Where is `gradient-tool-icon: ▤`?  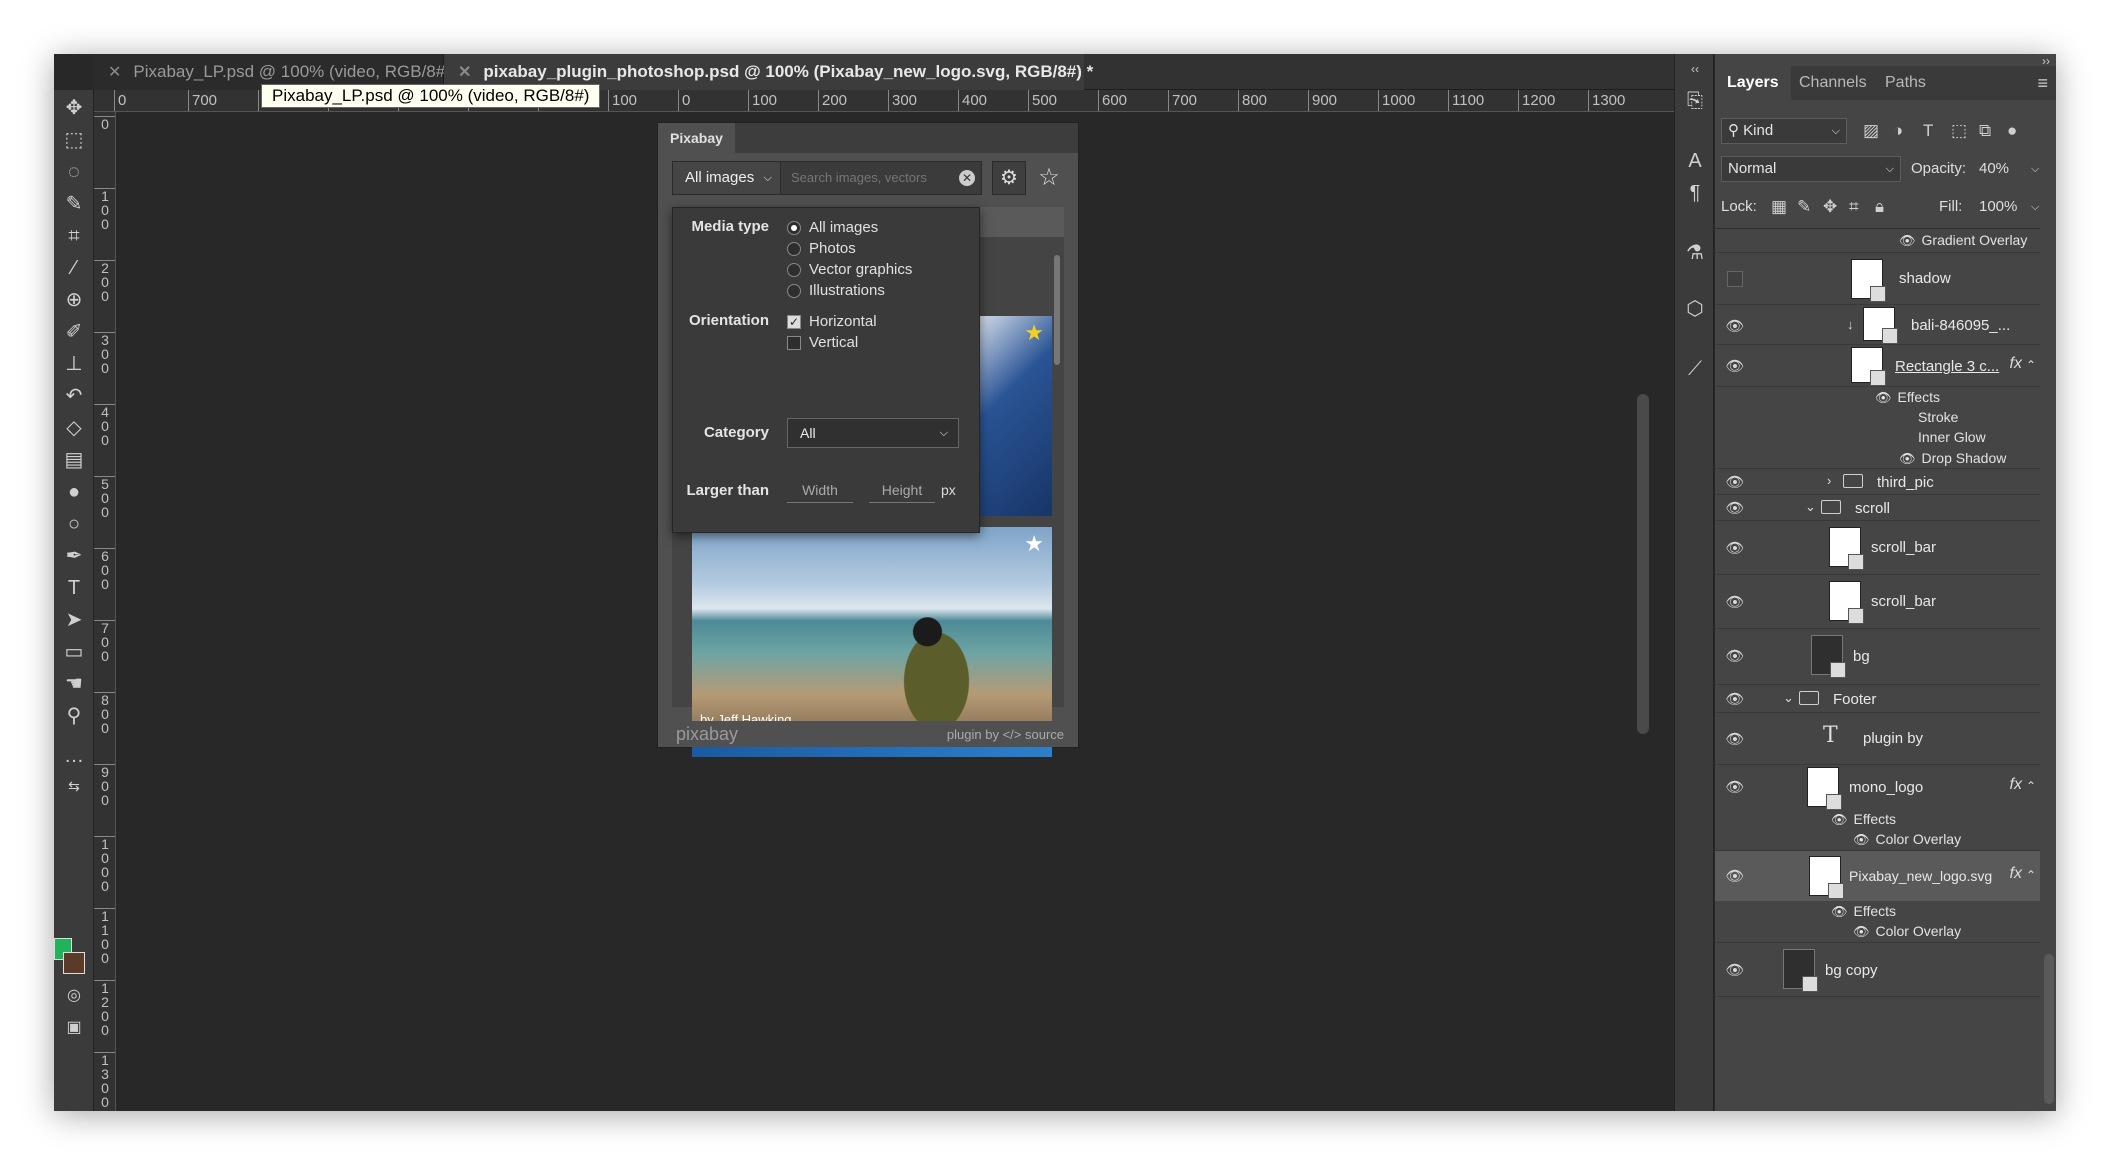 gradient-tool-icon: ▤ is located at coordinates (74, 460).